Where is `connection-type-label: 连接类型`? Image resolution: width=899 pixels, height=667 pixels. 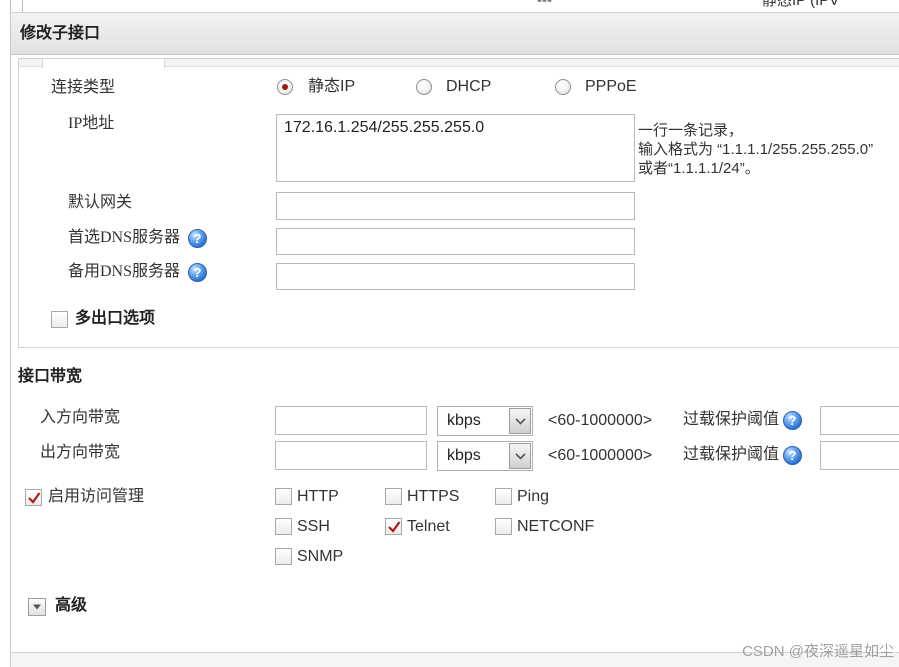 connection-type-label: 连接类型 is located at coordinates (83, 87).